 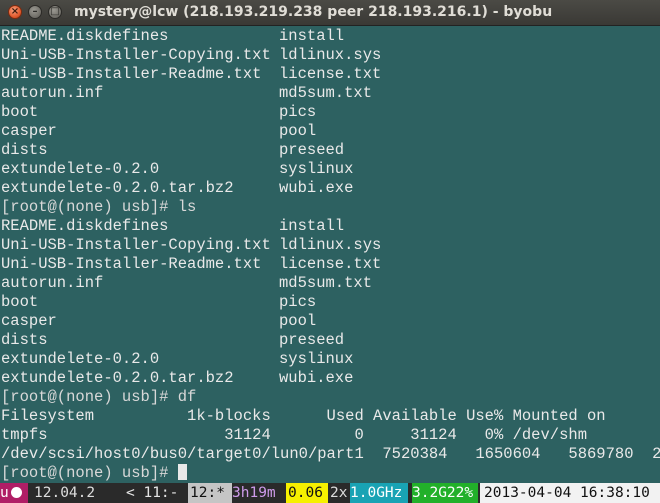 I want to click on command-line: [root@(none) usb]# df, so click(x=99, y=397).